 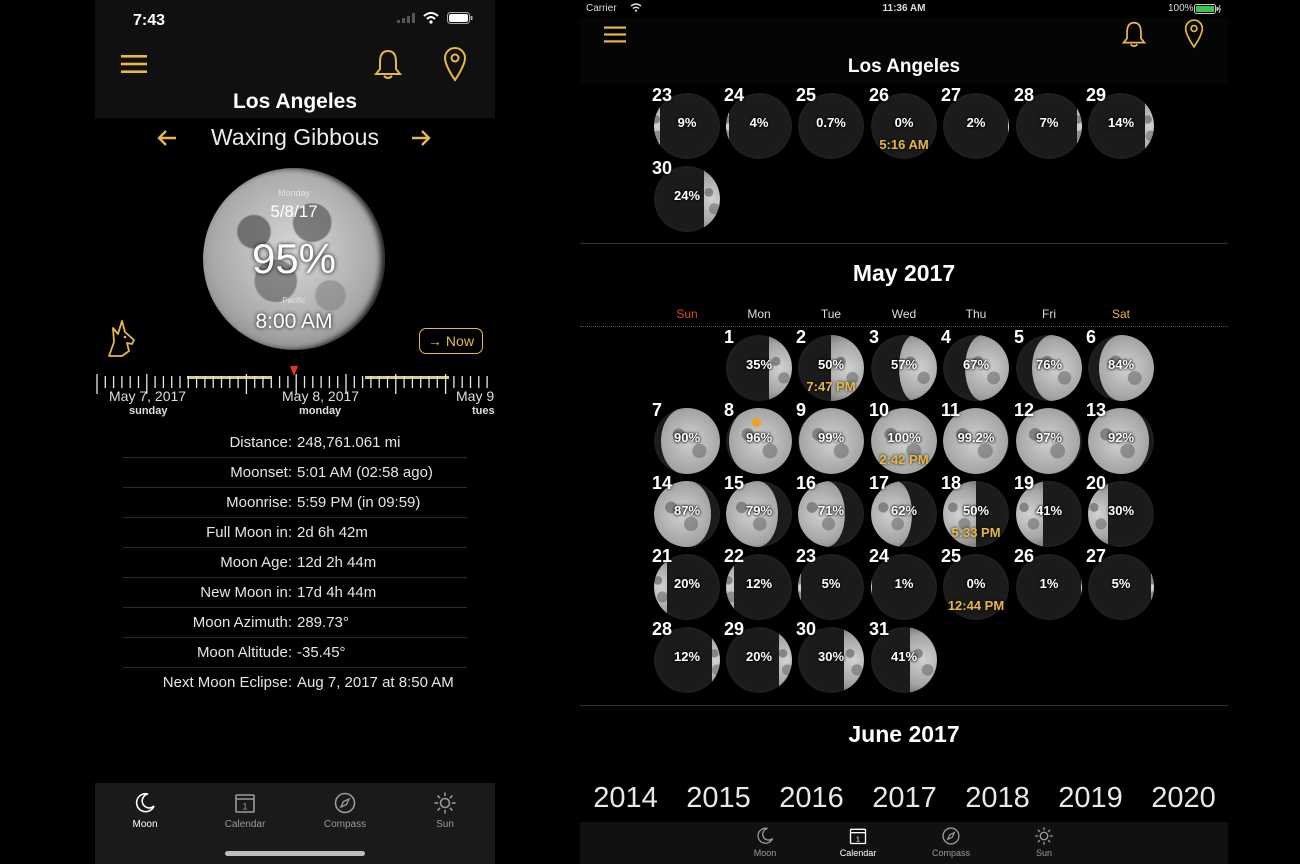 What do you see at coordinates (1096, 556) in the screenshot?
I see `day-number: 27` at bounding box center [1096, 556].